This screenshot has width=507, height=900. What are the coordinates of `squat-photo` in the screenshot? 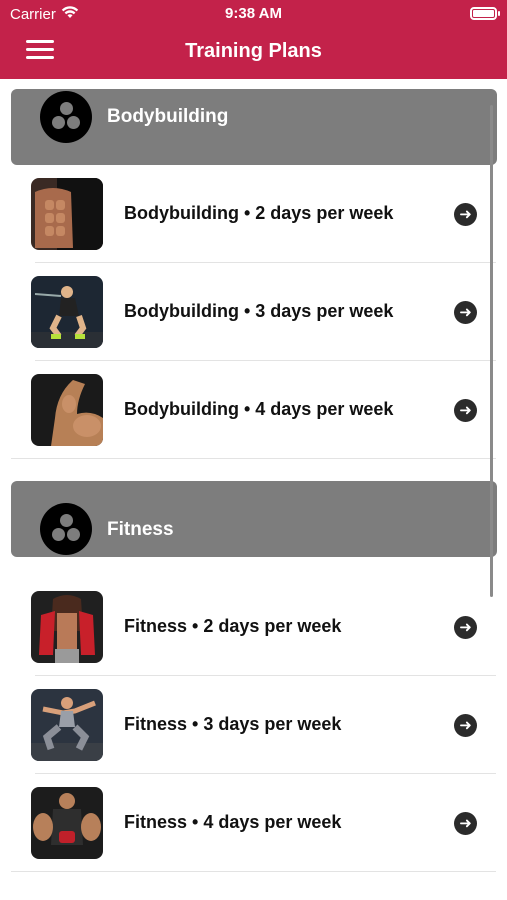 It's located at (67, 312).